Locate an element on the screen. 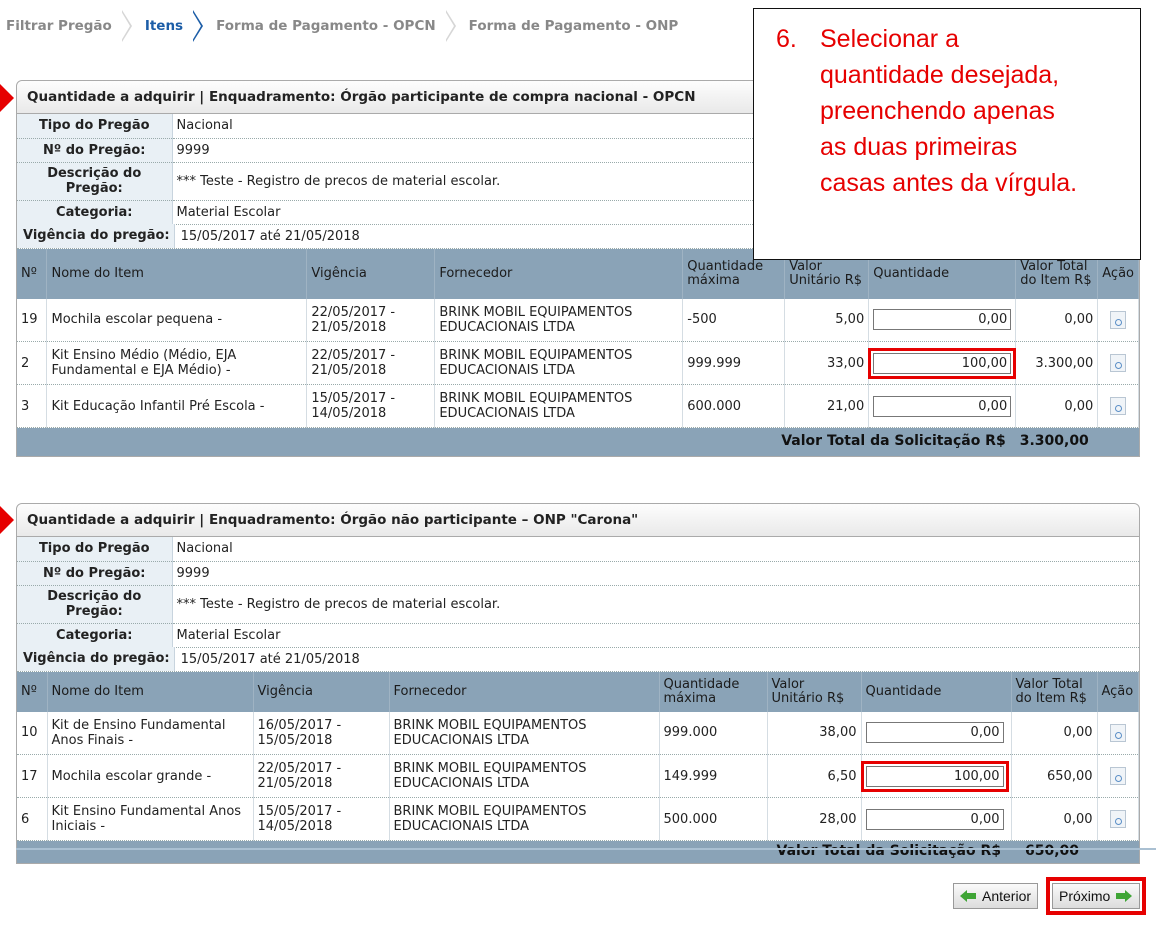 The width and height of the screenshot is (1161, 936). cell-nome-item: Mochila escolar pequena - is located at coordinates (177, 320).